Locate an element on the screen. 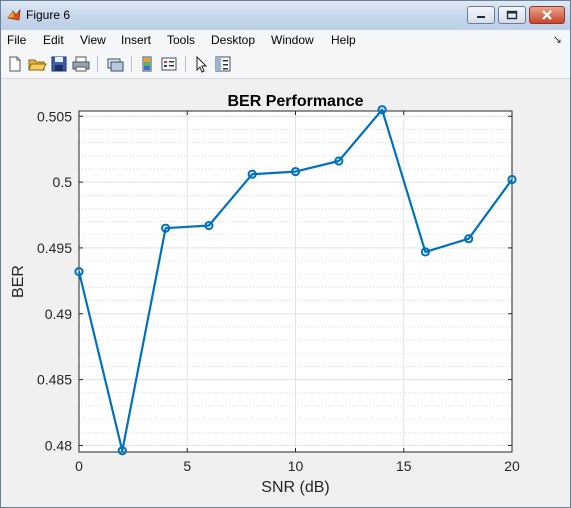 This screenshot has width=571, height=508. new-figure-icon is located at coordinates (15, 64).